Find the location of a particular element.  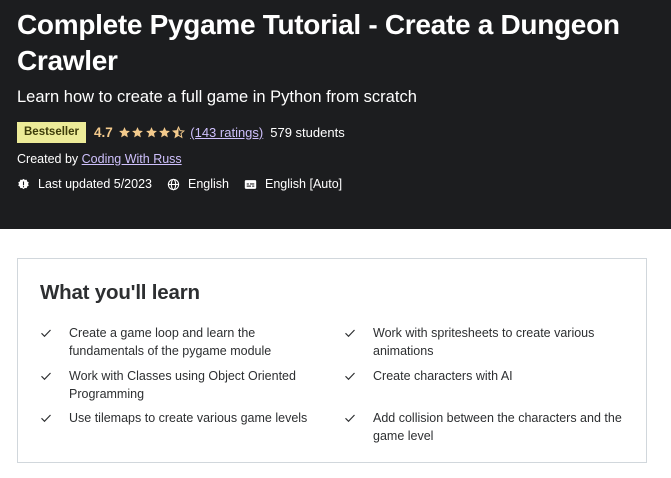

globe-icon is located at coordinates (173, 184).